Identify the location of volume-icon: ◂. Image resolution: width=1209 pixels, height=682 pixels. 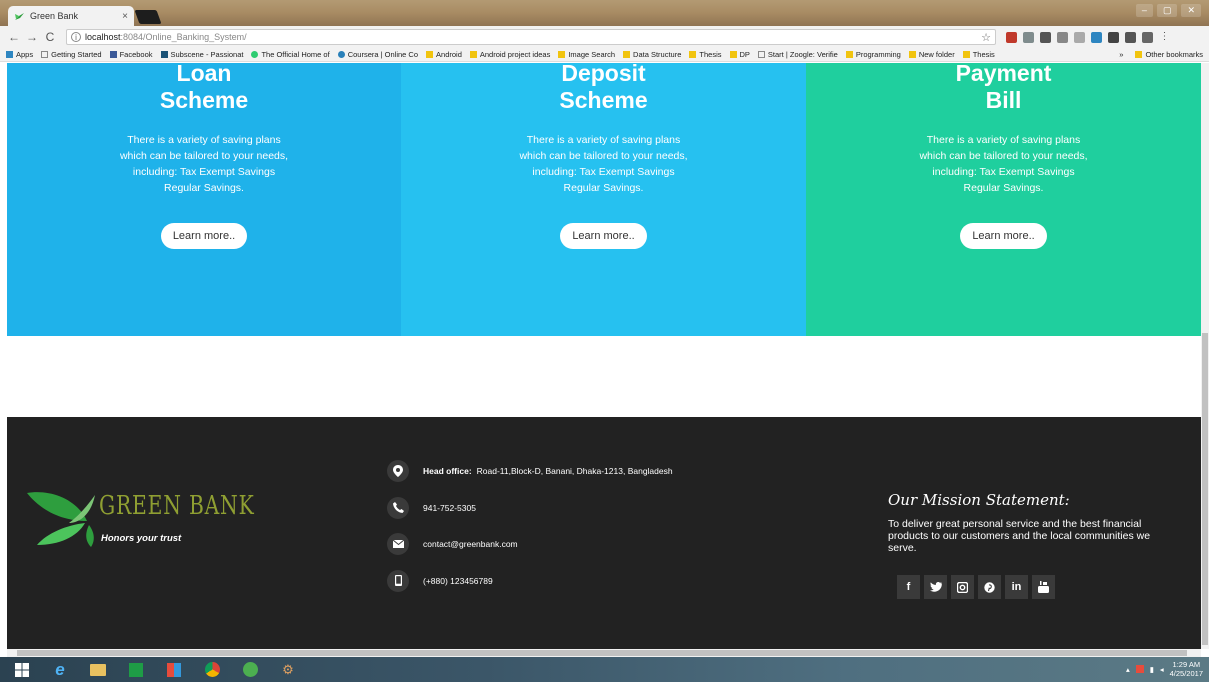
(1162, 669).